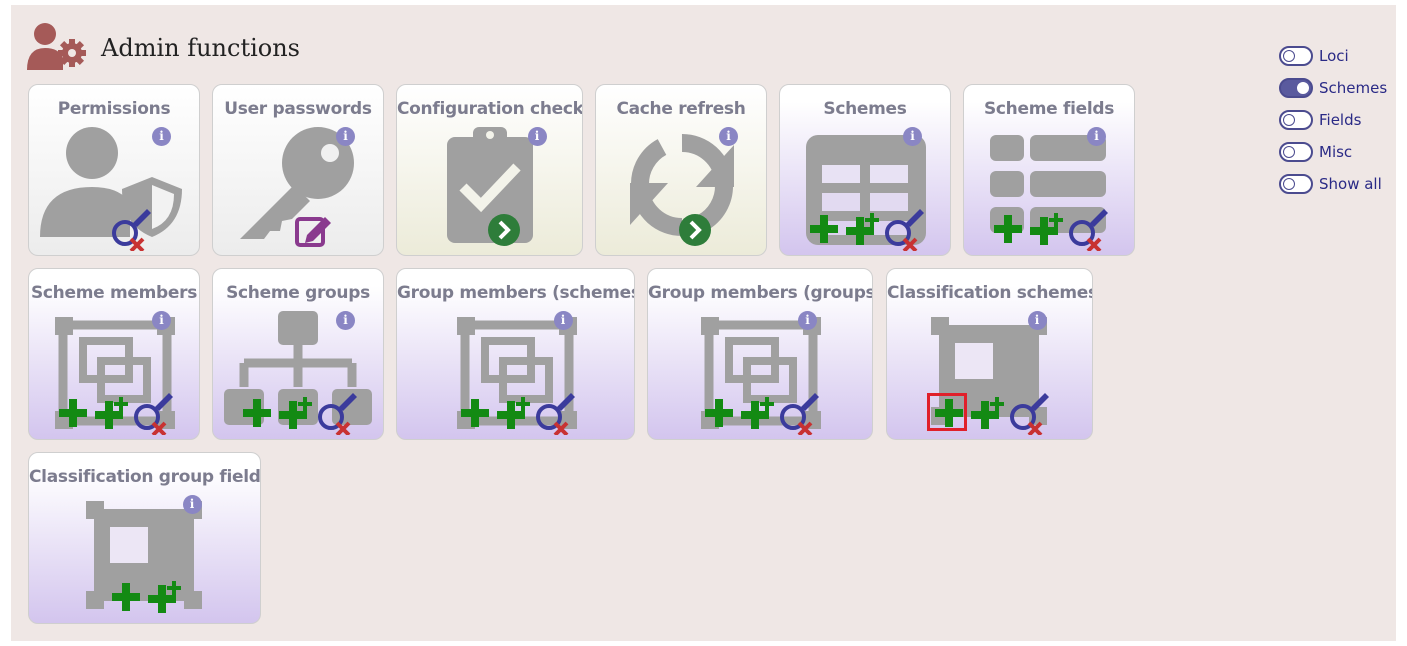  I want to click on tile-label: Group members (schemes), so click(516, 293).